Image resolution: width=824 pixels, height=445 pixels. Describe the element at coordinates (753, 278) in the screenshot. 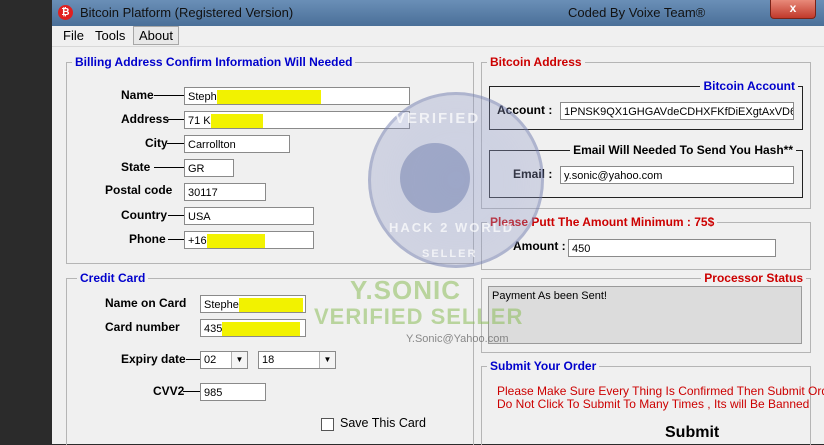

I see `processor-status-title: Processor Status` at that location.